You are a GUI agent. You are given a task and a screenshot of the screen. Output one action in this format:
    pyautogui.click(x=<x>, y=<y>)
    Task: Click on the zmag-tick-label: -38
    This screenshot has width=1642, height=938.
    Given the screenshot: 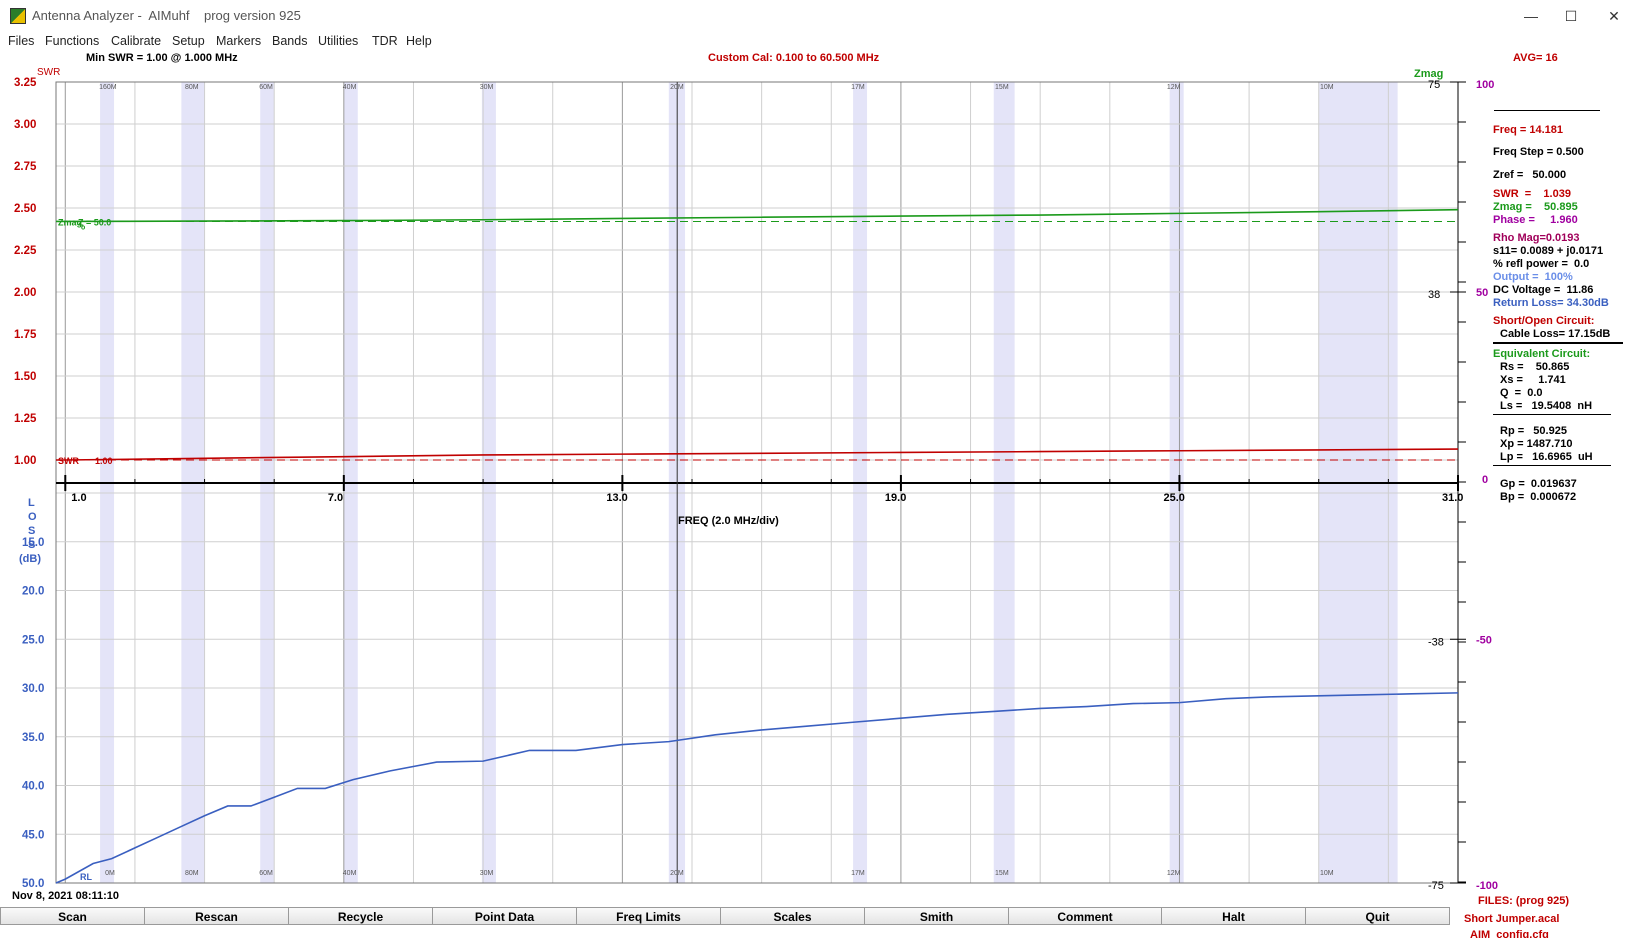 What is the action you would take?
    pyautogui.click(x=1436, y=642)
    